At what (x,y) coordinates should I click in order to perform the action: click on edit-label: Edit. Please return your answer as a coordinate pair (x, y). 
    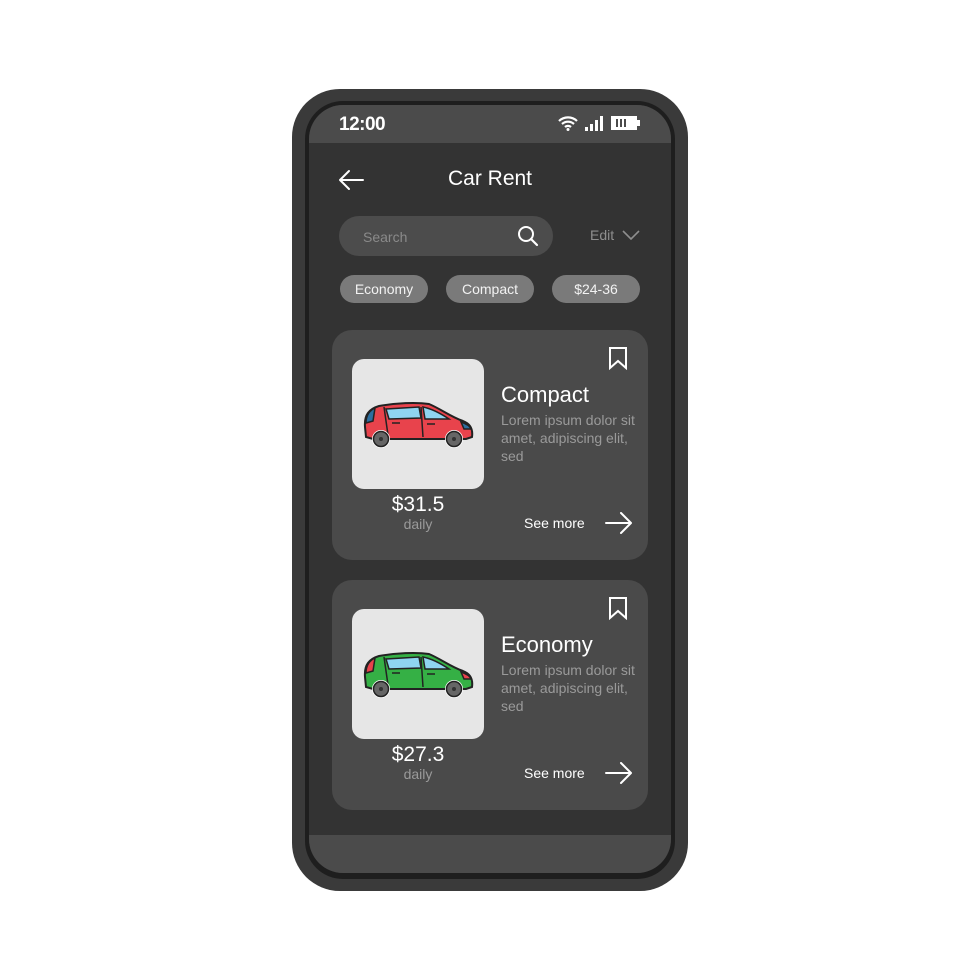
    Looking at the image, I should click on (602, 235).